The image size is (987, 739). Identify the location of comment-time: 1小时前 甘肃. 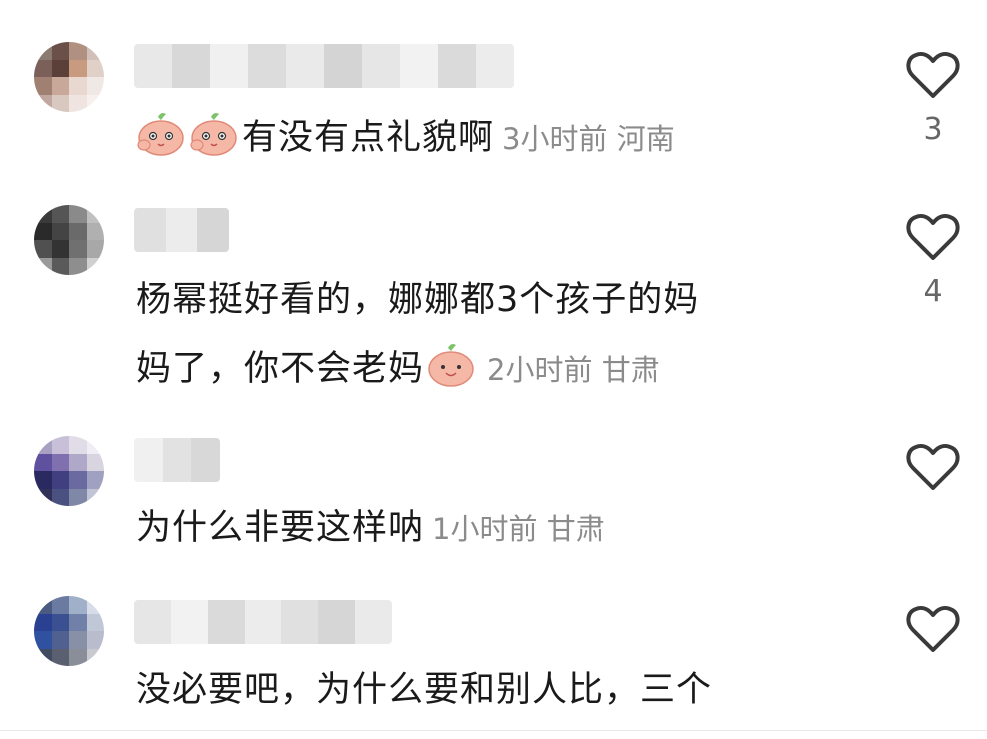
(518, 529).